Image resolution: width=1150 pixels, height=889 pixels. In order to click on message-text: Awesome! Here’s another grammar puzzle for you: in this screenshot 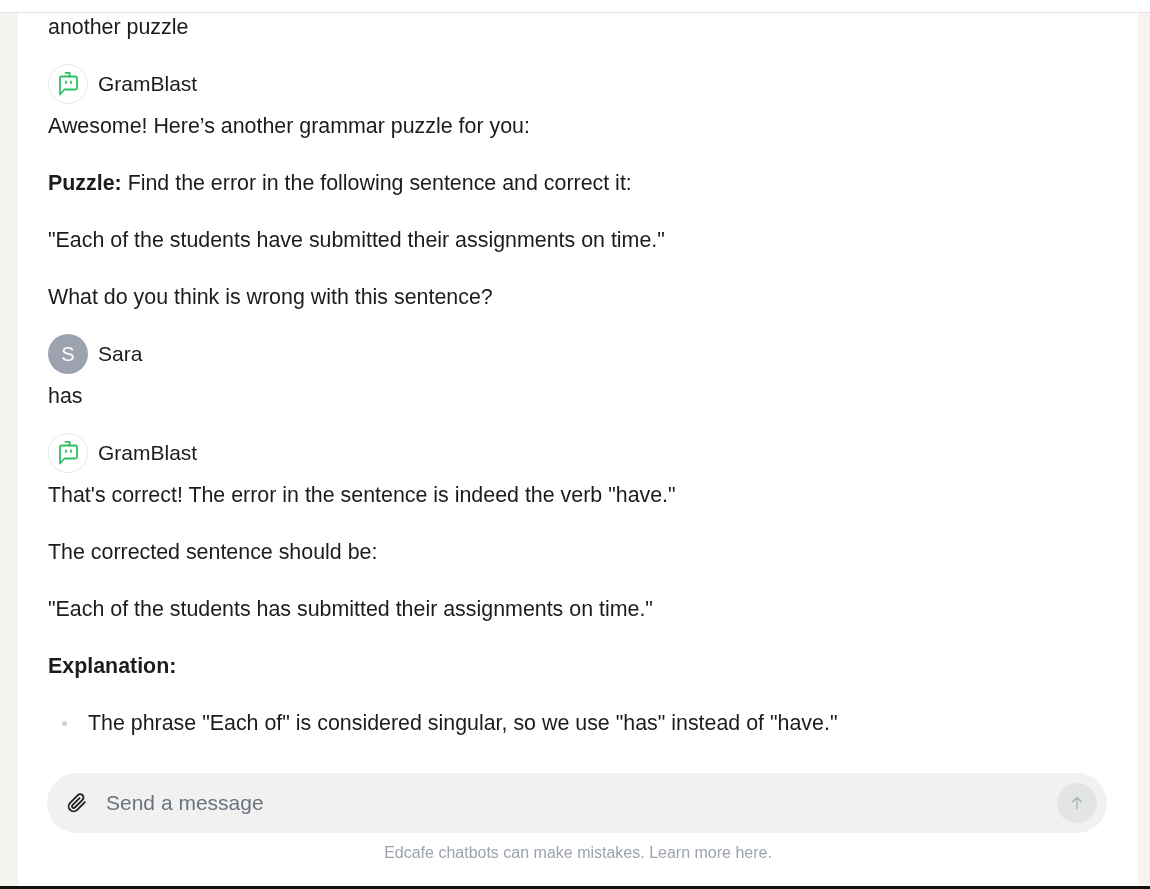, I will do `click(289, 126)`.